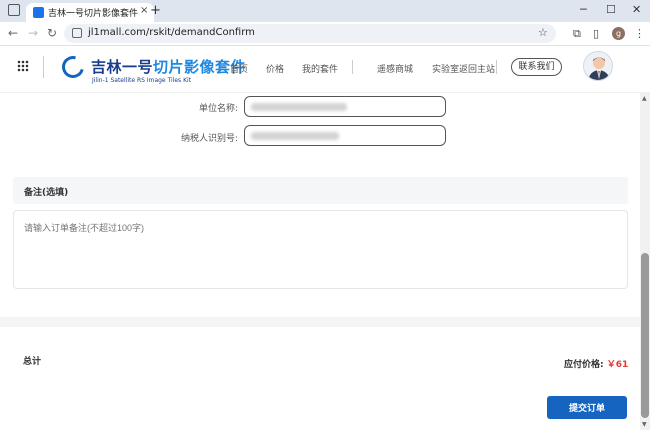 The width and height of the screenshot is (650, 430). I want to click on logo-title: 吉林一号切片影像套件, so click(168, 66).